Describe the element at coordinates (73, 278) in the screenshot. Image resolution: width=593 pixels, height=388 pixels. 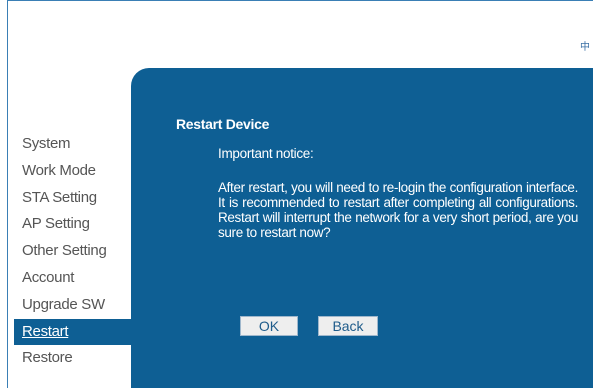
I see `sidebar-item-account: Account` at that location.